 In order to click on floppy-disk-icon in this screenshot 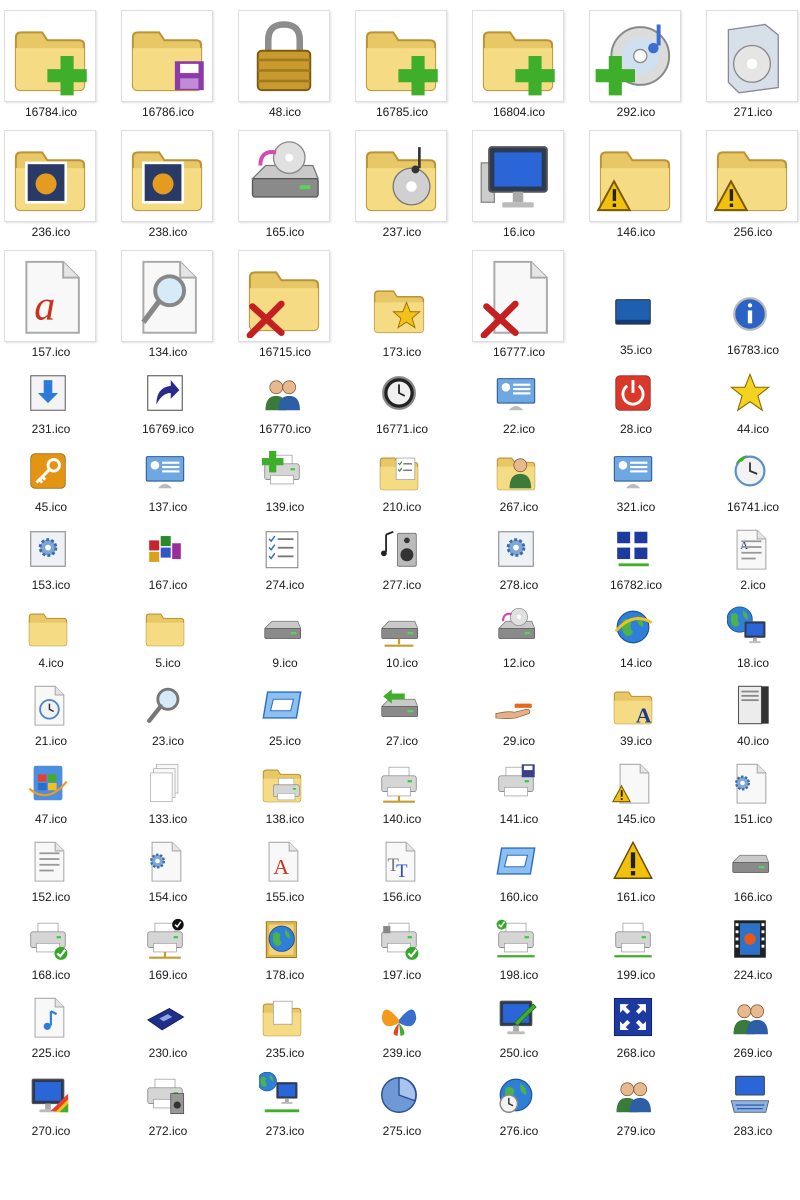, I will do `click(165, 1017)`.